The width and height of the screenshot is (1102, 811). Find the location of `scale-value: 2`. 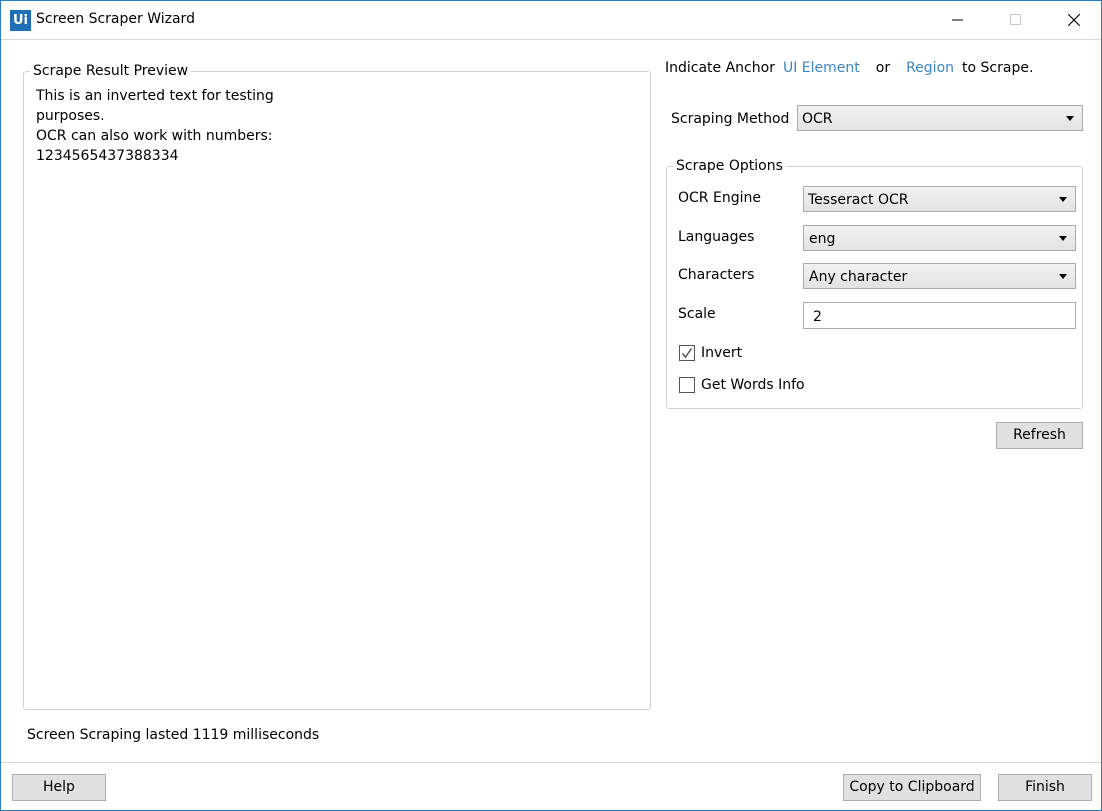

scale-value: 2 is located at coordinates (817, 317).